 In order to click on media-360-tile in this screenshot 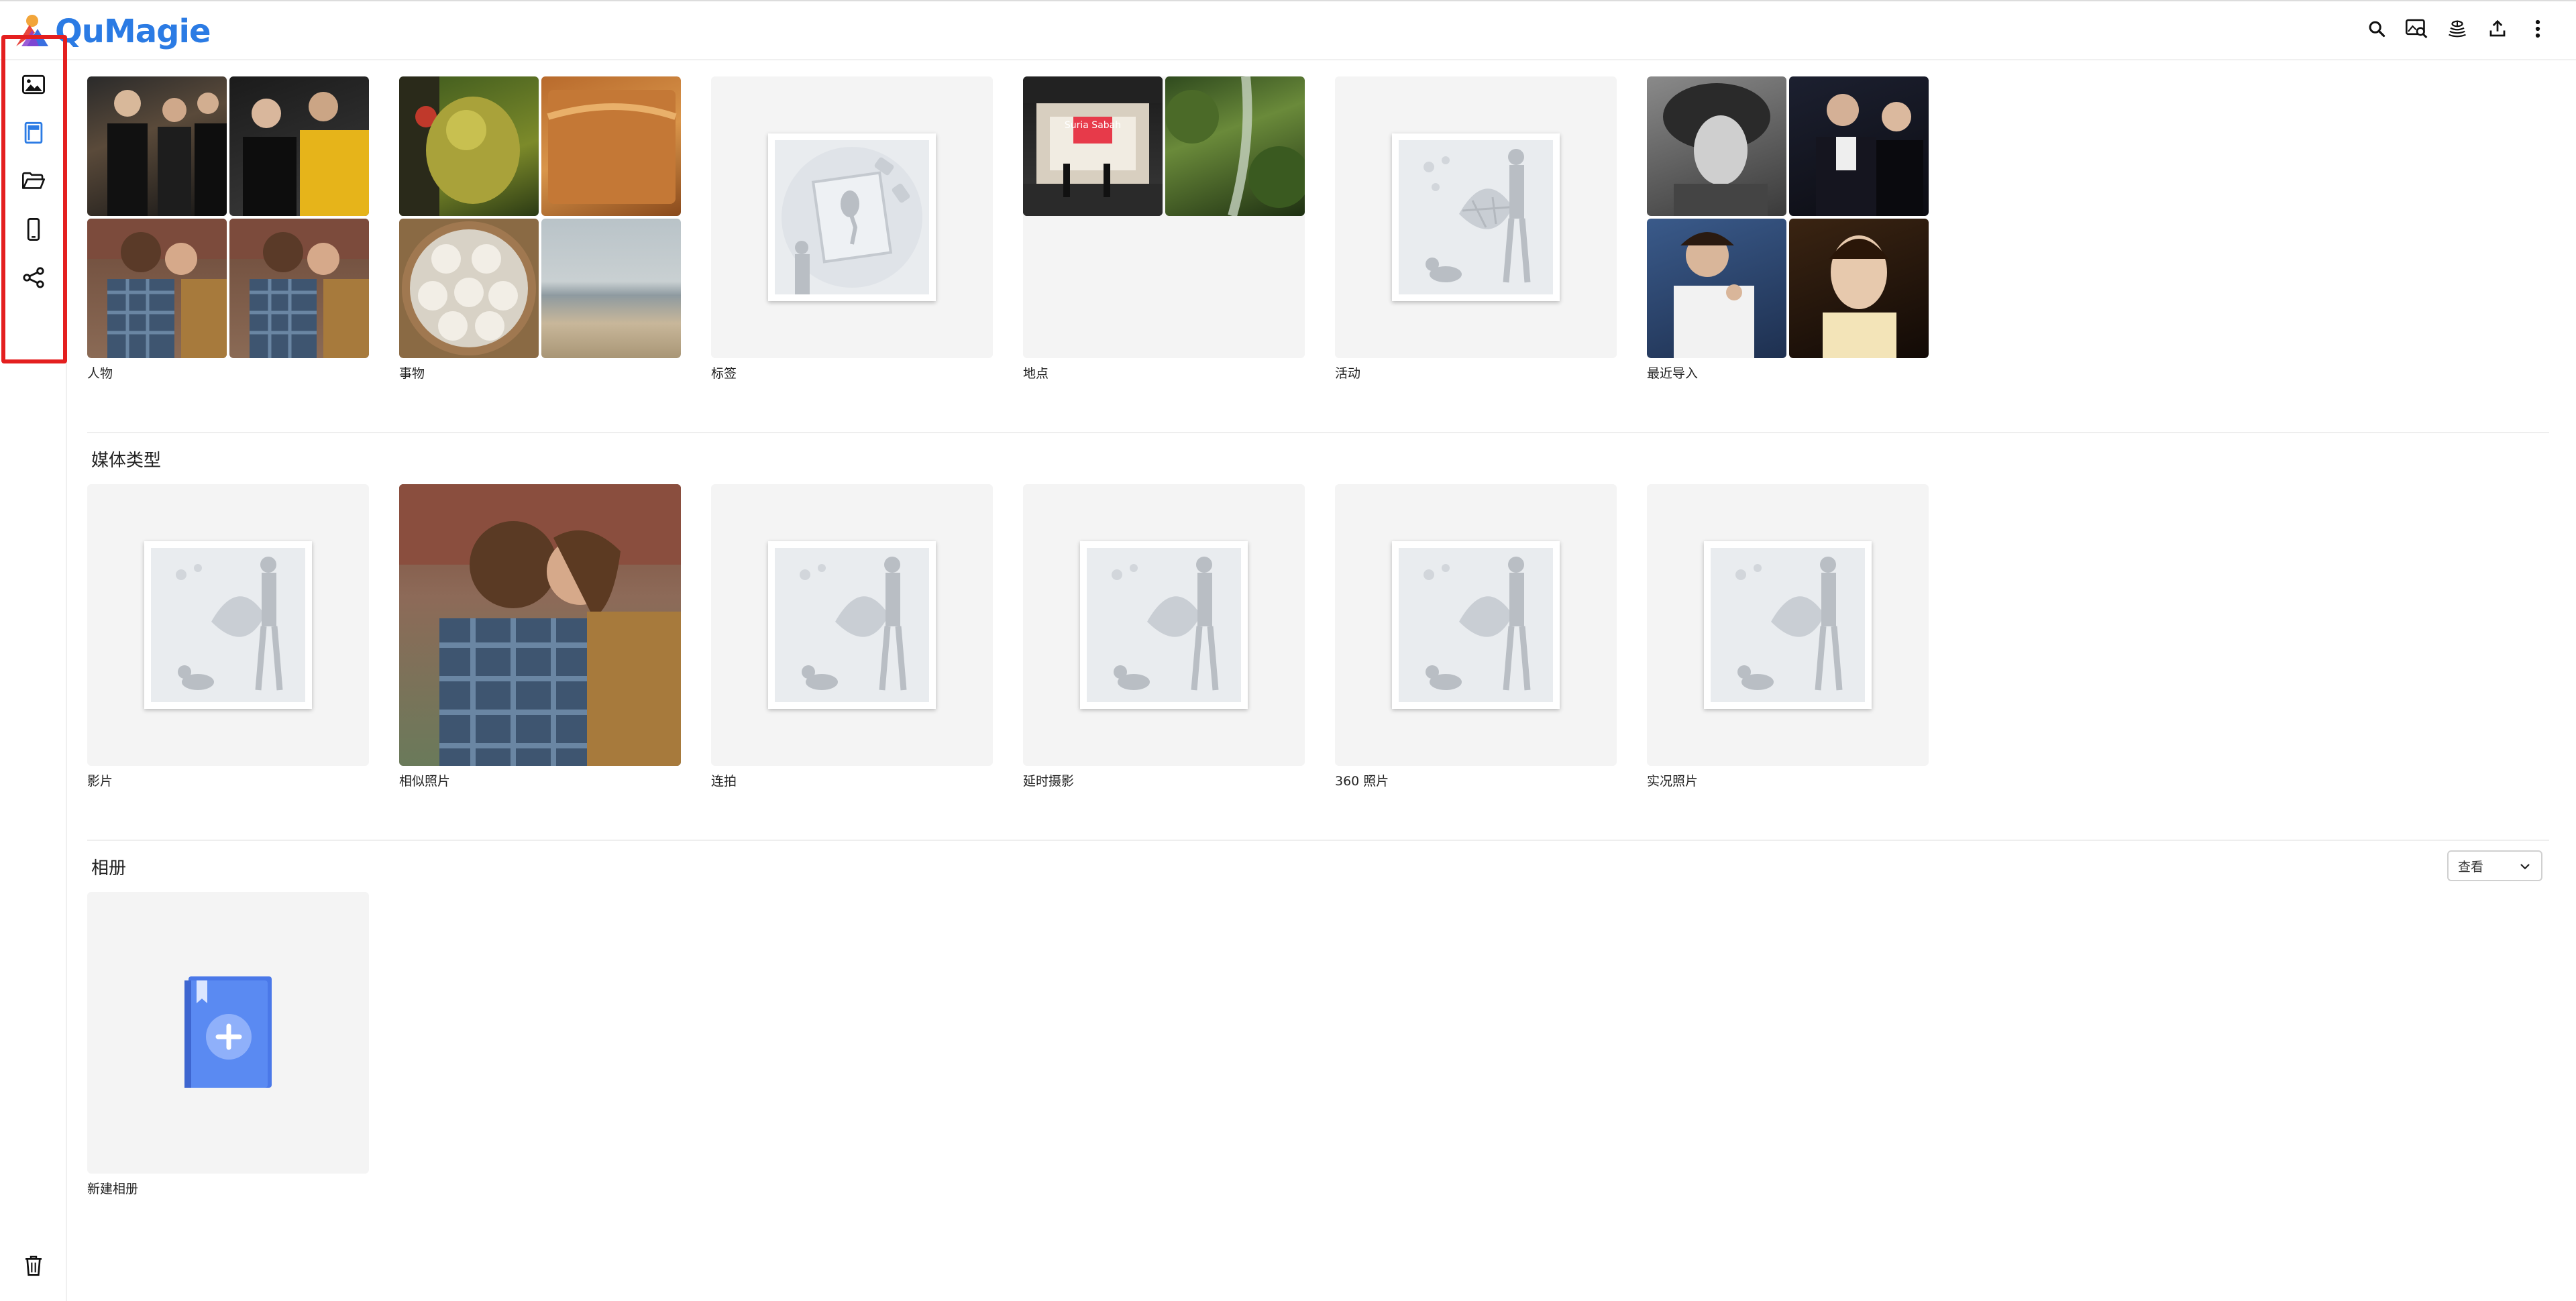, I will do `click(1476, 625)`.